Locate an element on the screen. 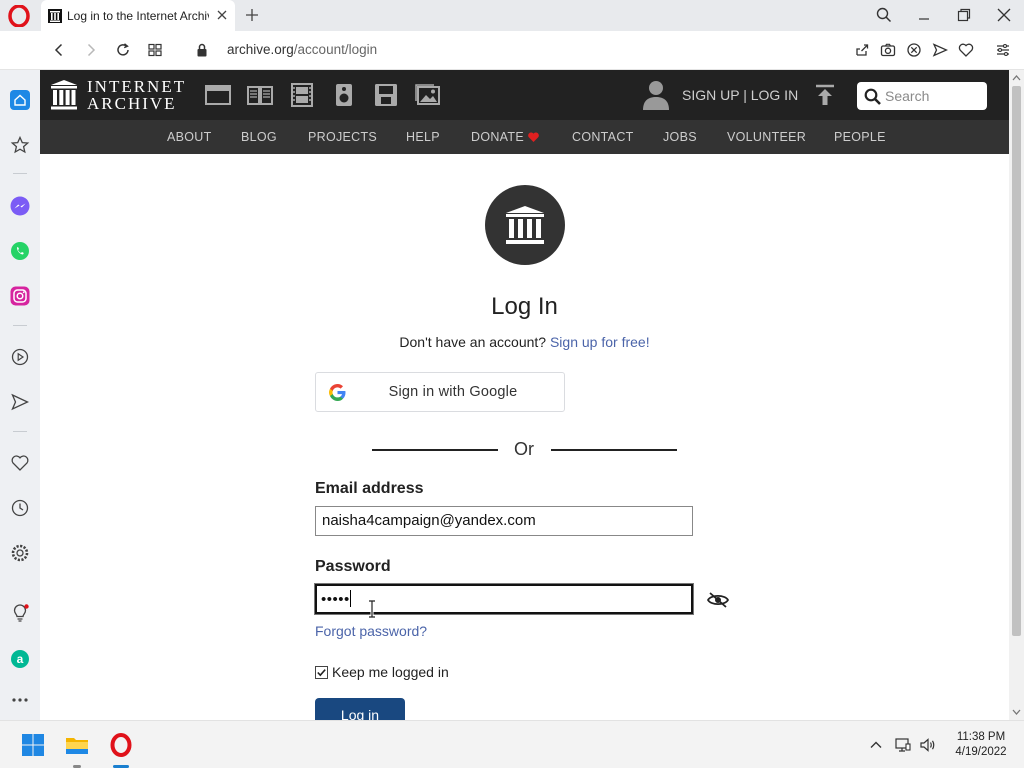 Image resolution: width=1024 pixels, height=768 pixels. restore-icon is located at coordinates (964, 15).